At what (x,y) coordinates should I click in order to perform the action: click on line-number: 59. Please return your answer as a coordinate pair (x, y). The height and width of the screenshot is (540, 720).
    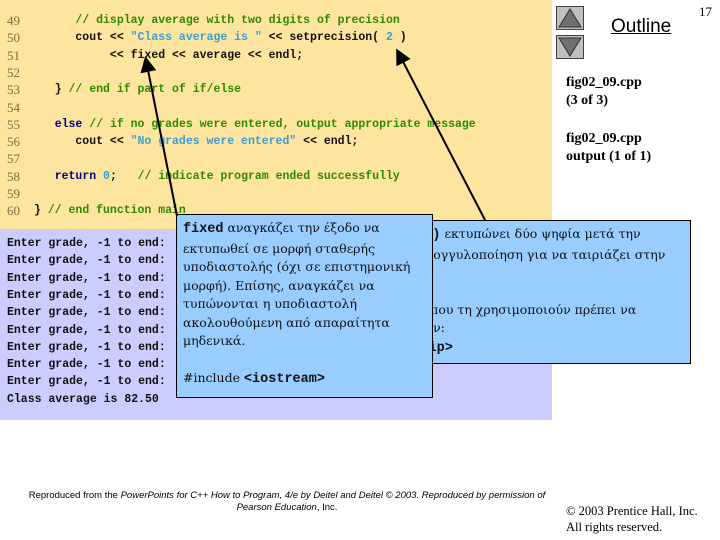
    Looking at the image, I should click on (13, 193).